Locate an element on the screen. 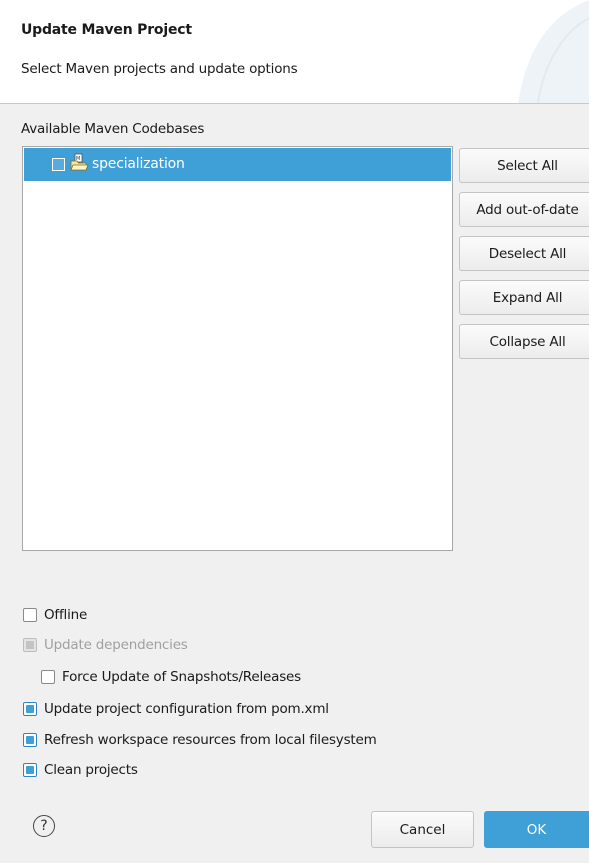 The height and width of the screenshot is (863, 589). expand-all-button: Expand All is located at coordinates (524, 297).